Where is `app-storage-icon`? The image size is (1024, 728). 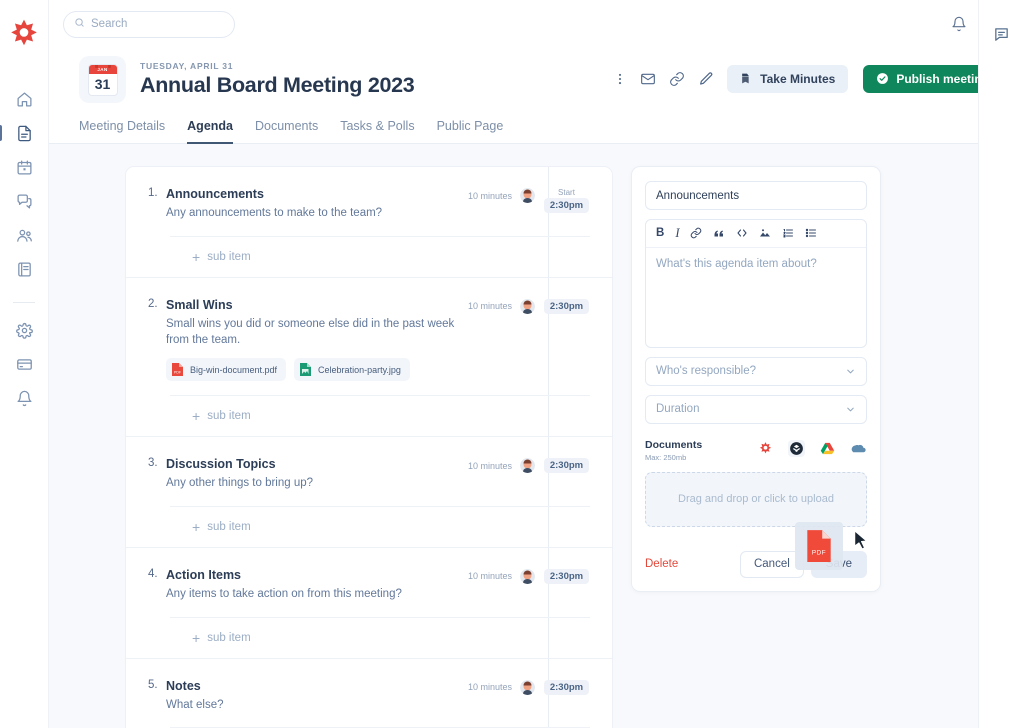
app-storage-icon is located at coordinates (765, 448).